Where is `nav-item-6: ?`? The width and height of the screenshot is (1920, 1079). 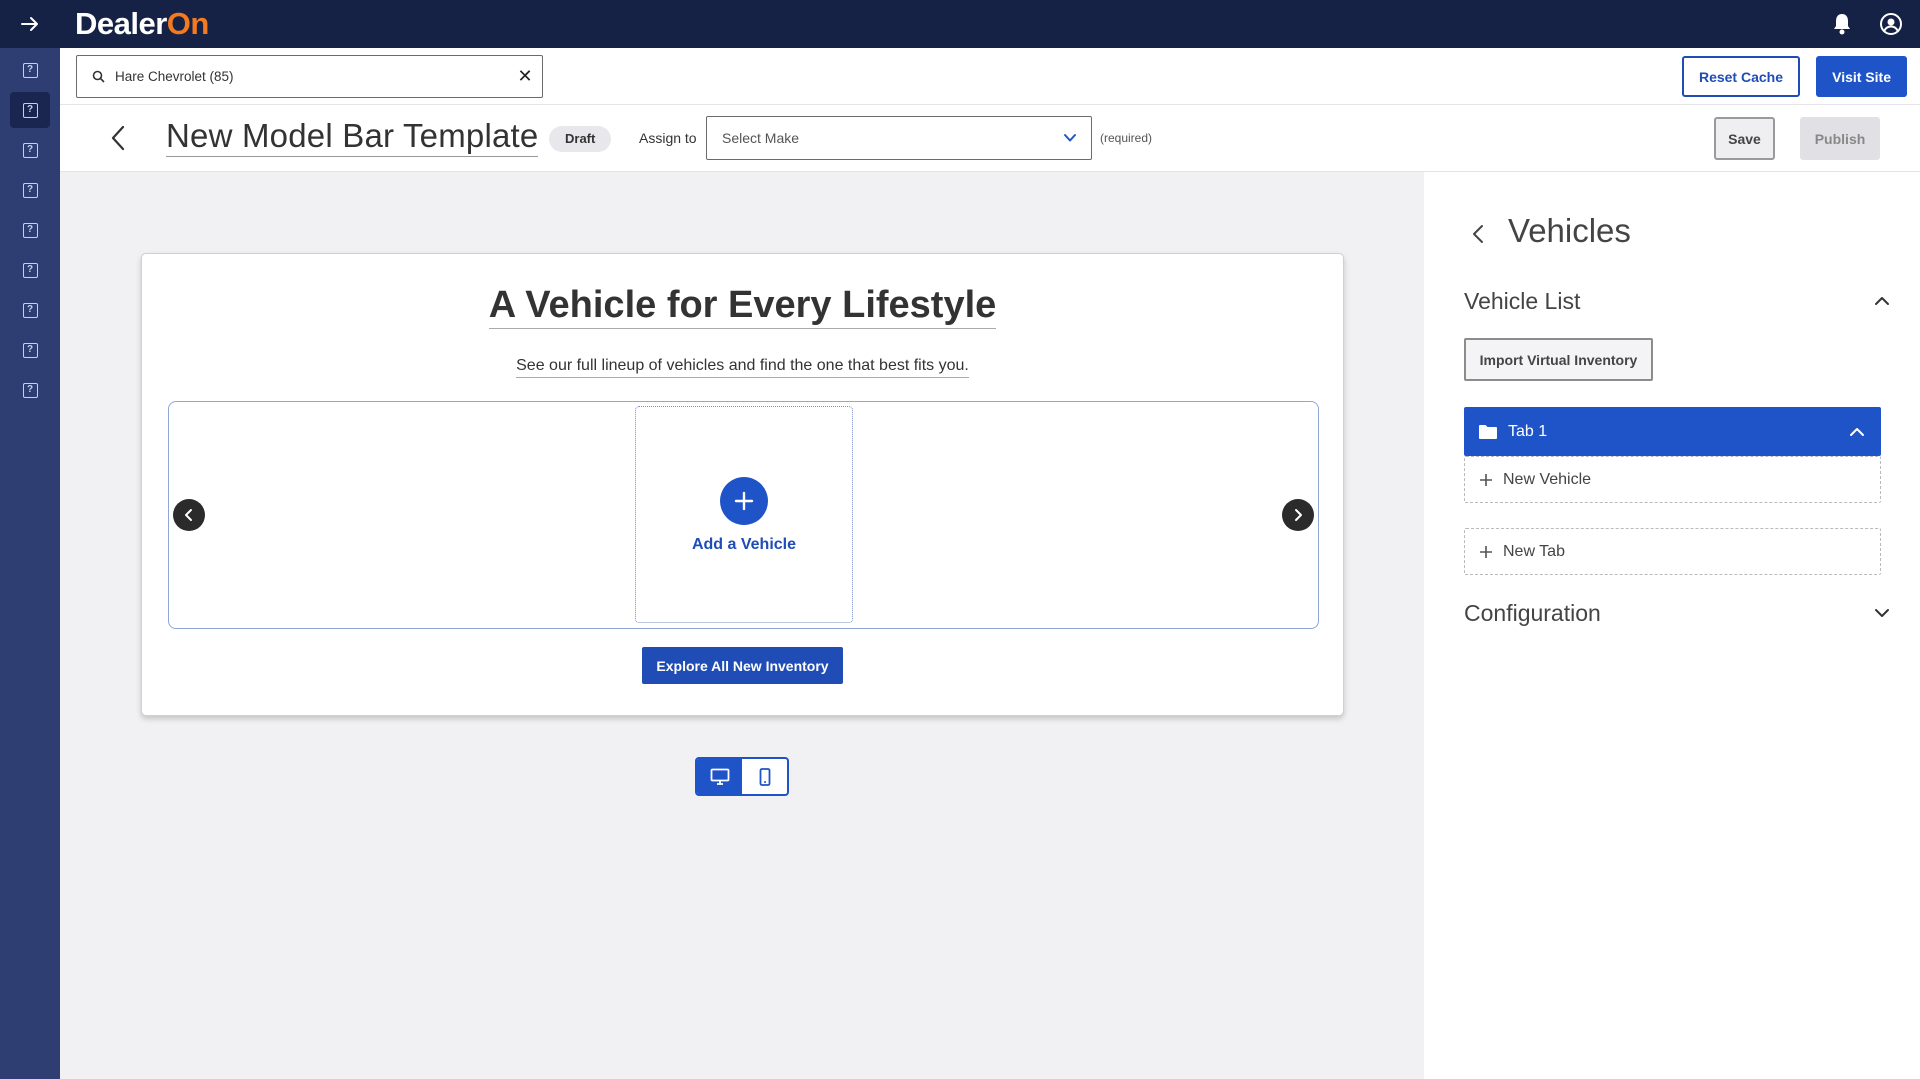
nav-item-6: ? is located at coordinates (30, 270).